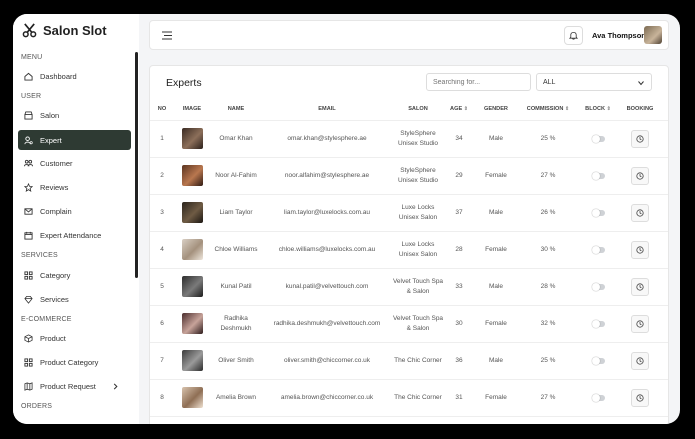  What do you see at coordinates (74, 386) in the screenshot?
I see `sidebar-item-product-request: Product Request` at bounding box center [74, 386].